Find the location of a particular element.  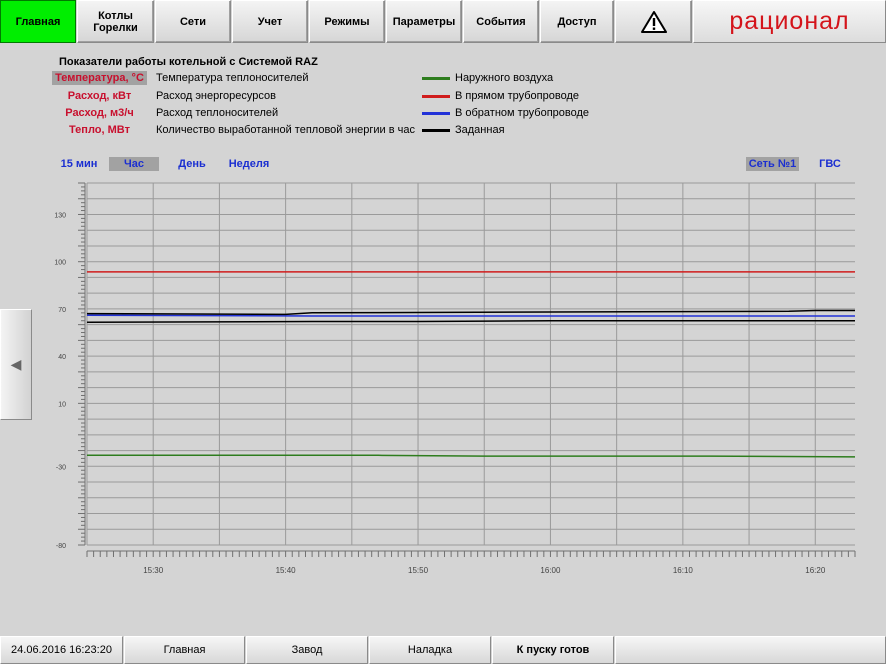

x-tick-label: 15:50 is located at coordinates (418, 570).